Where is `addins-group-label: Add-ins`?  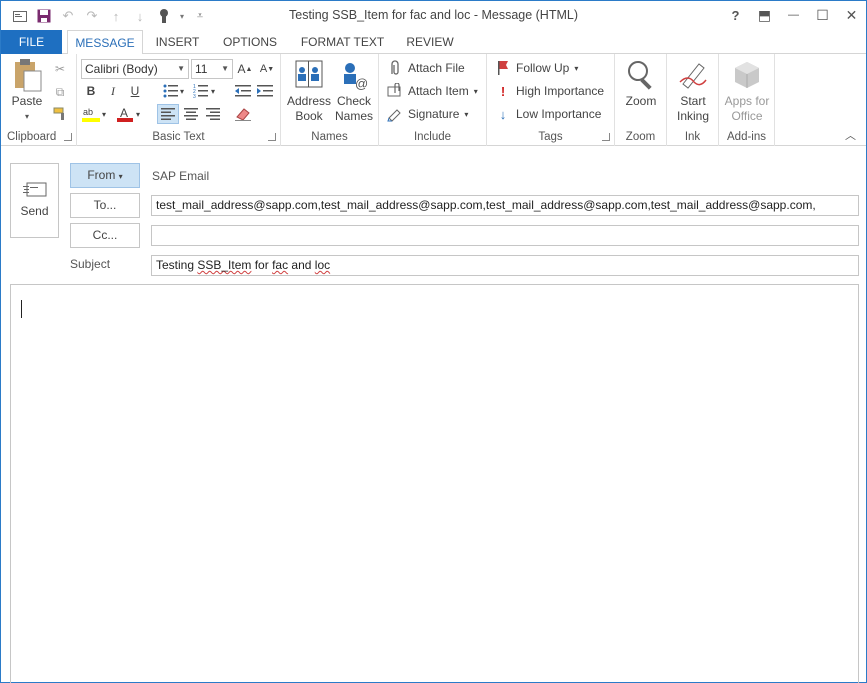 addins-group-label: Add-ins is located at coordinates (746, 137).